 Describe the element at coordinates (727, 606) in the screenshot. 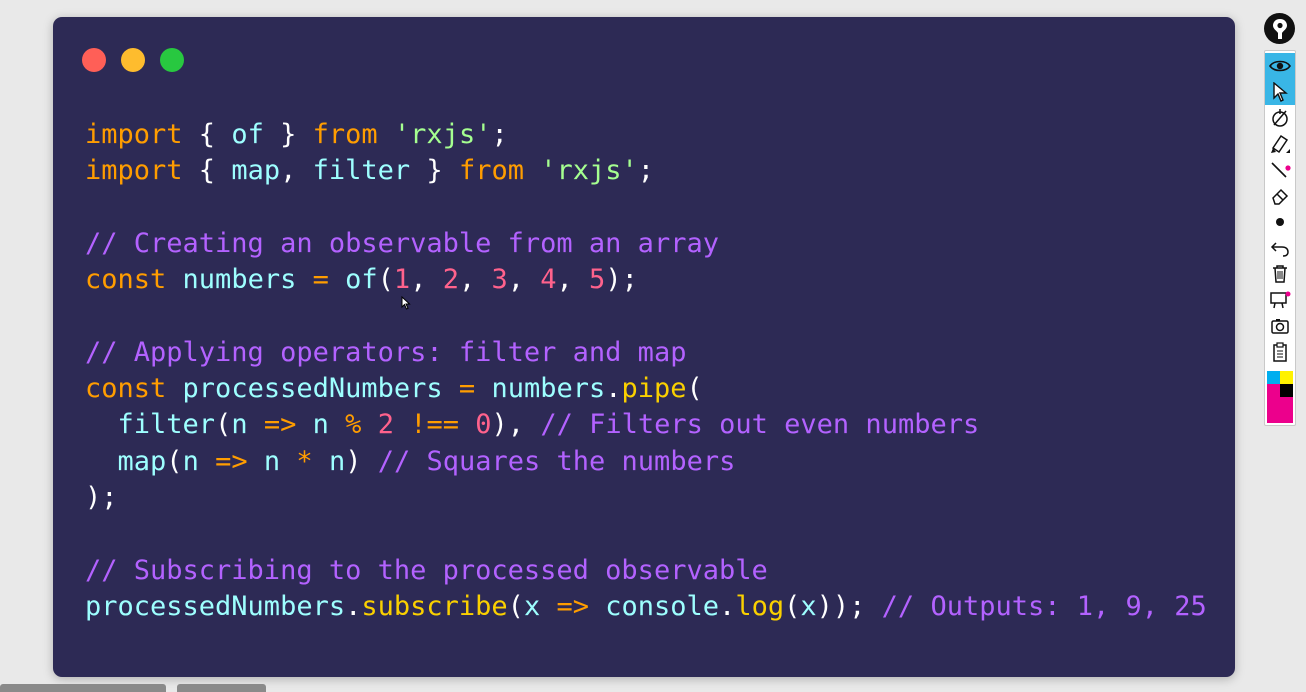

I see `code-token-punctuation: .` at that location.